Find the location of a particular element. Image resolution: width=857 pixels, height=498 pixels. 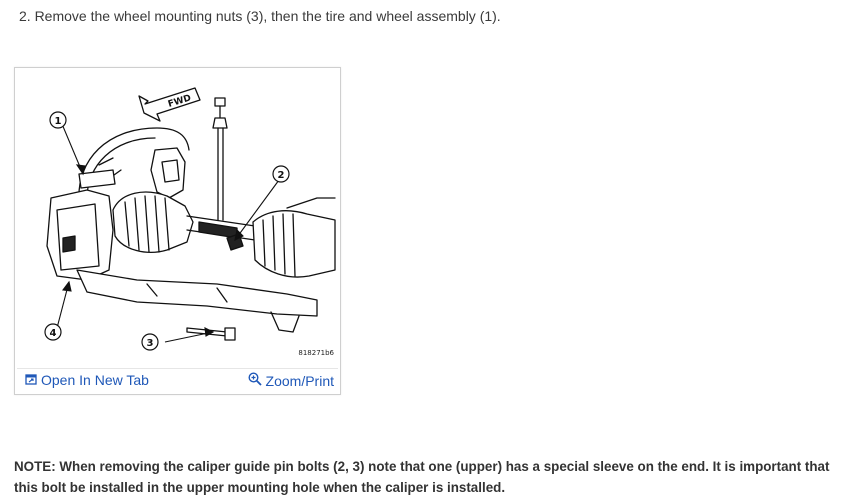

figure-links: Open In New Tab Zoom/Print is located at coordinates (177, 381).